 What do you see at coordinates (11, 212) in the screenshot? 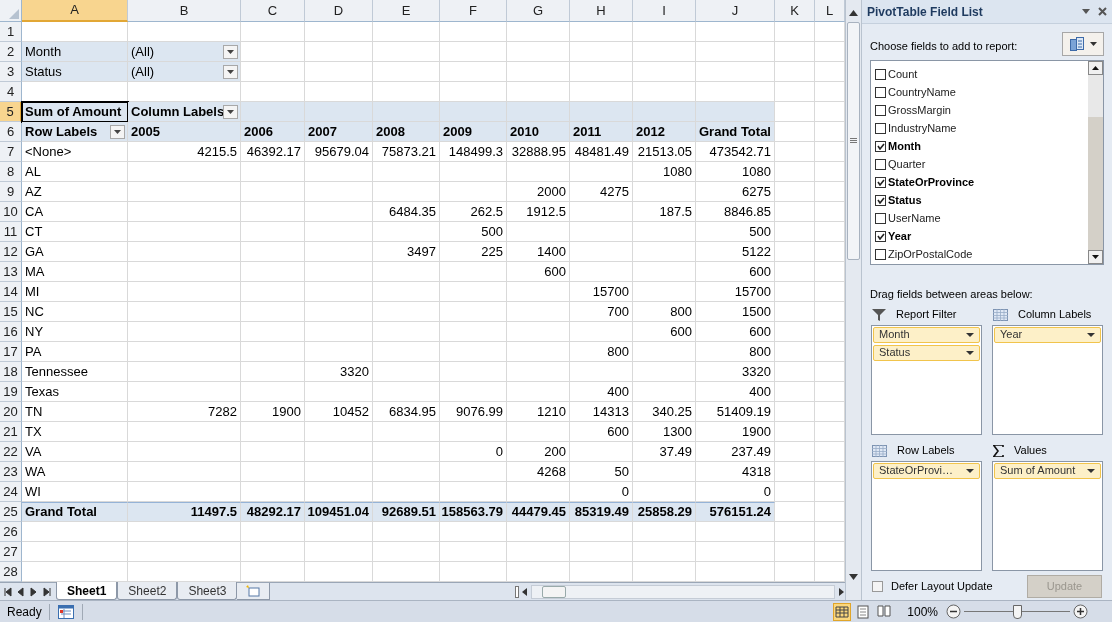
I see `row-header: 10` at bounding box center [11, 212].